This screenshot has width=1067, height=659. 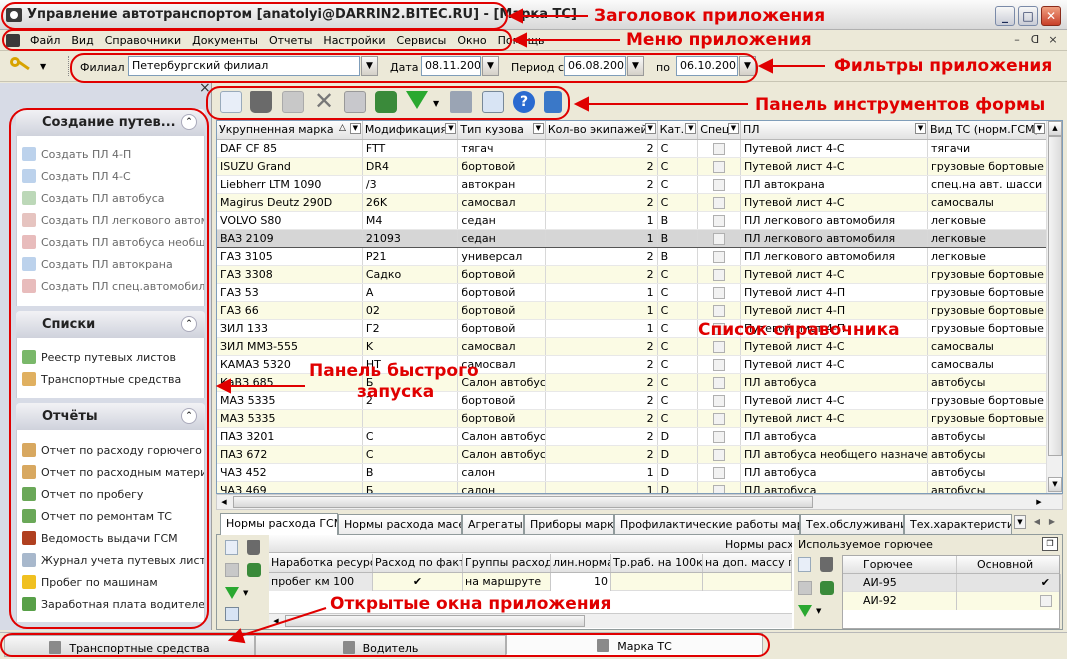 I want to click on norms-col-group: Группы расхода, so click(x=507, y=563).